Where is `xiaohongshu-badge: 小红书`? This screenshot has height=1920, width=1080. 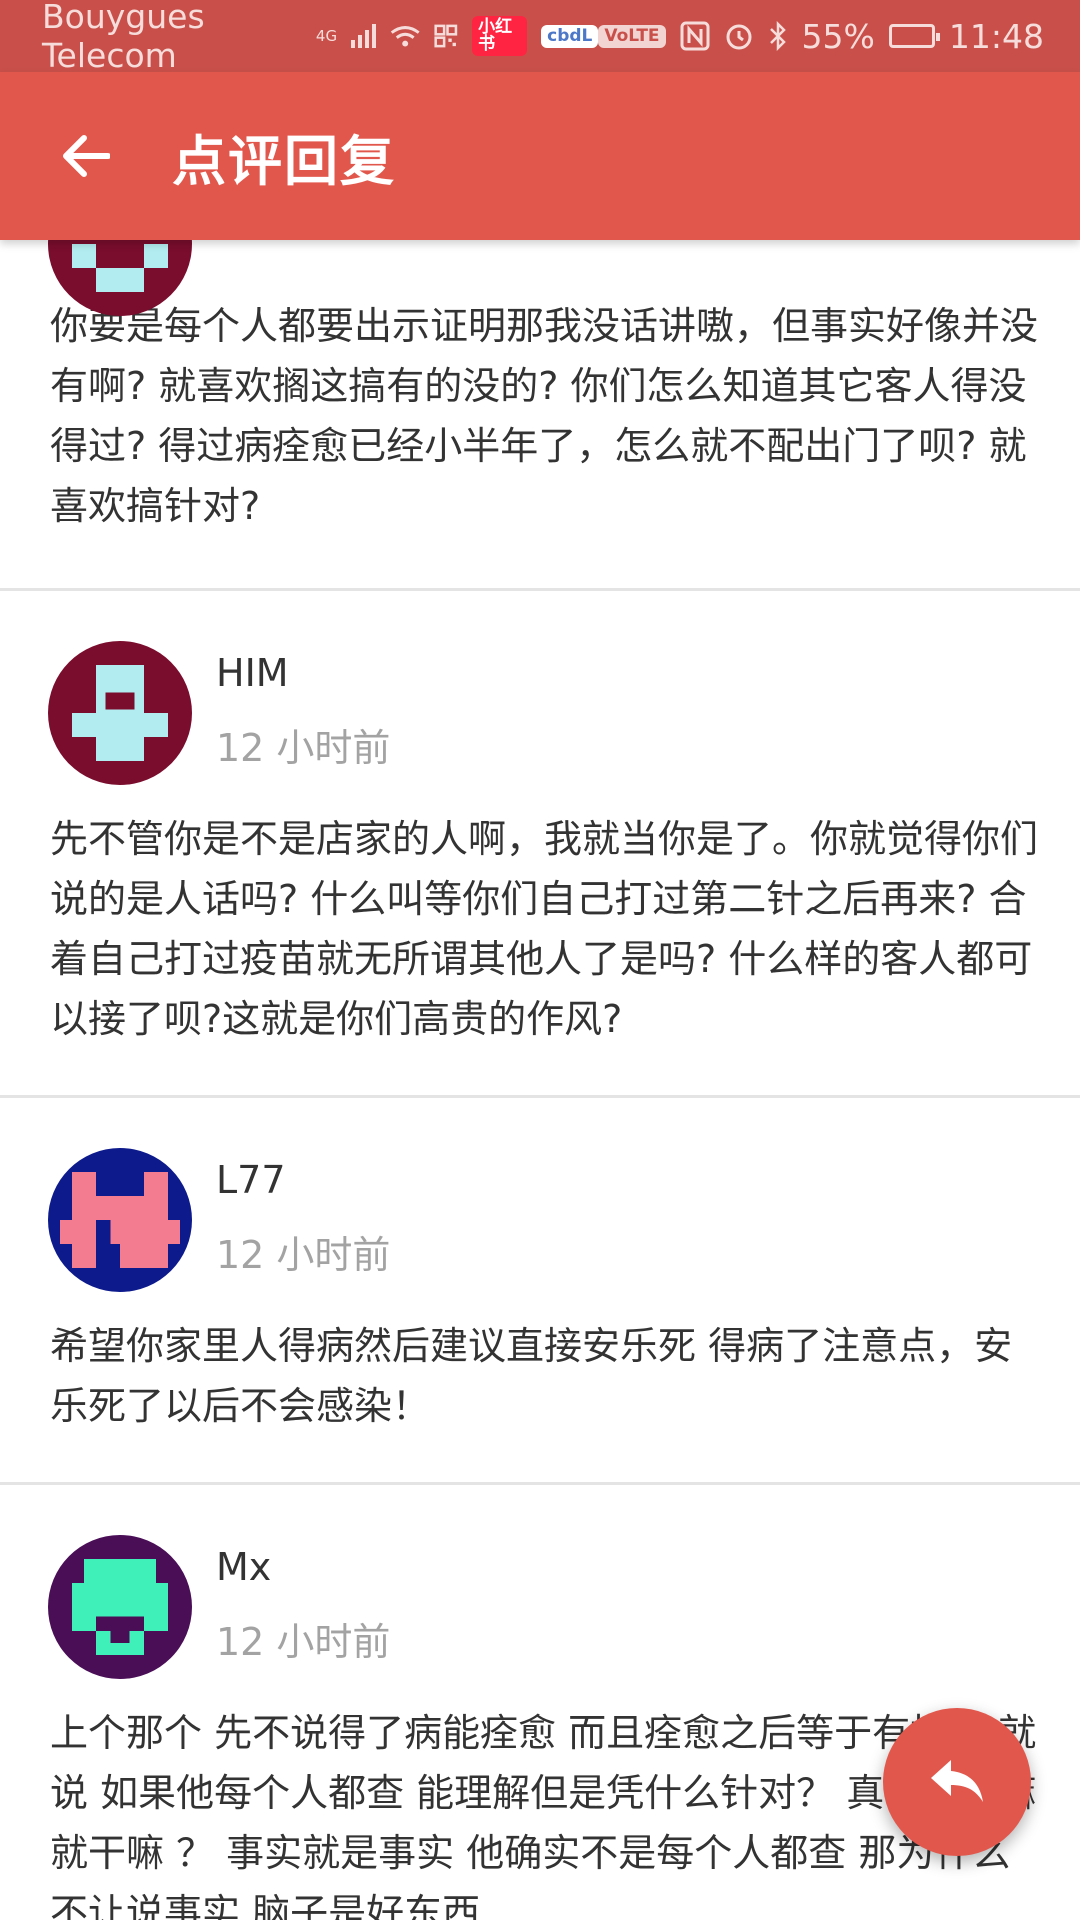 xiaohongshu-badge: 小红书 is located at coordinates (500, 36).